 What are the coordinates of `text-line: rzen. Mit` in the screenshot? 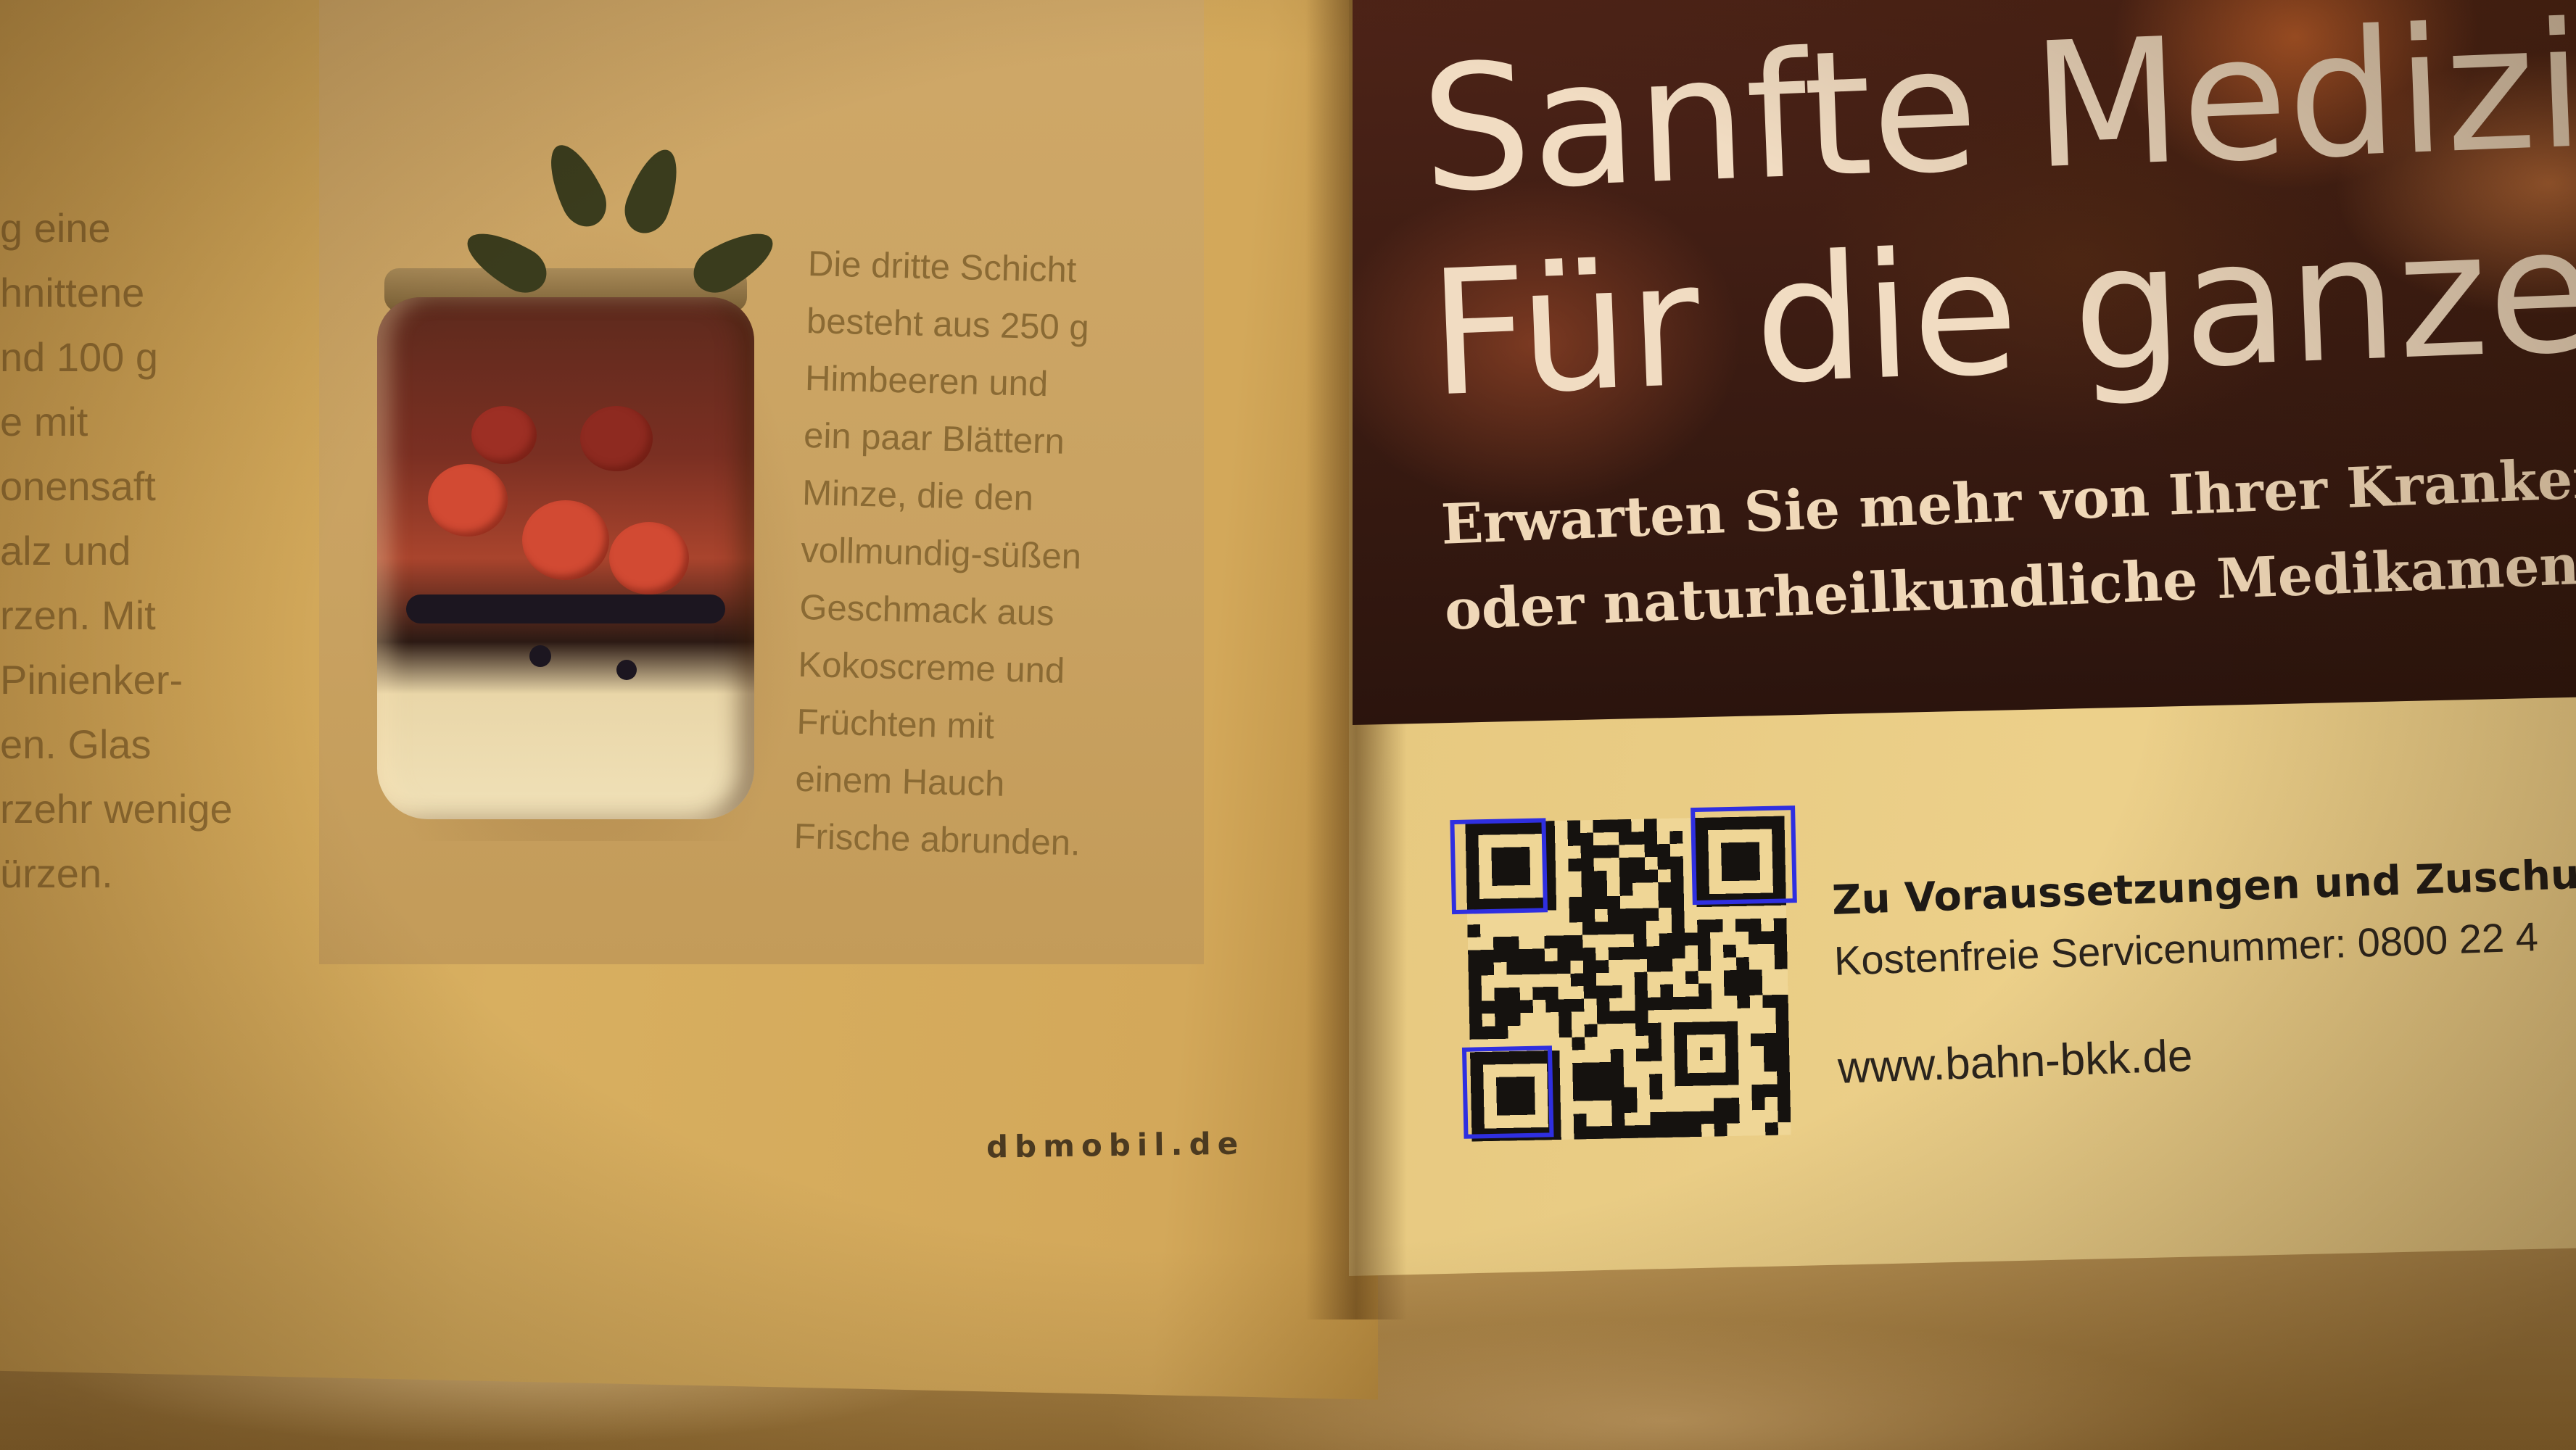 It's located at (78, 615).